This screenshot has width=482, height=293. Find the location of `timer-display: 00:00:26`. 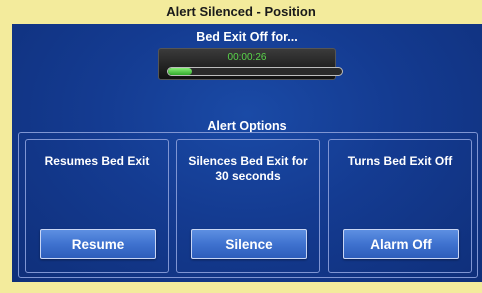

timer-display: 00:00:26 is located at coordinates (250, 64).